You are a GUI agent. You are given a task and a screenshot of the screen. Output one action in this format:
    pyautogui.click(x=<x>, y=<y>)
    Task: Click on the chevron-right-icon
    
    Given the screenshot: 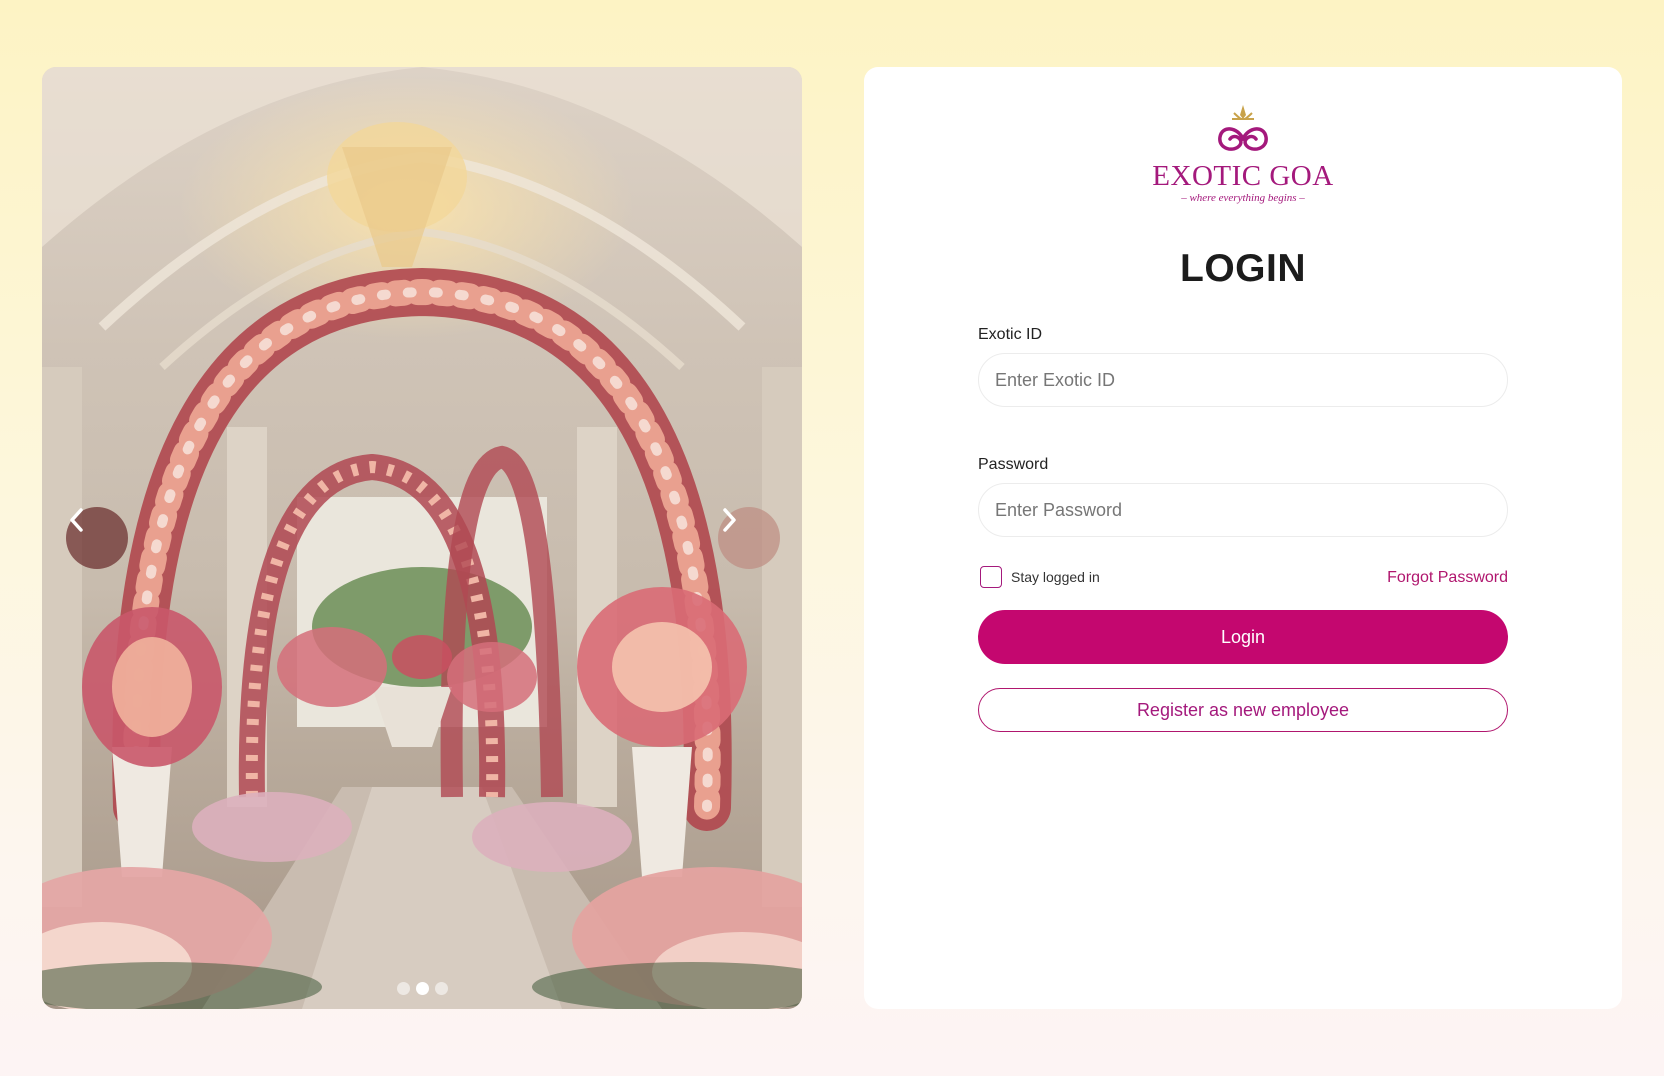 What is the action you would take?
    pyautogui.click(x=729, y=520)
    